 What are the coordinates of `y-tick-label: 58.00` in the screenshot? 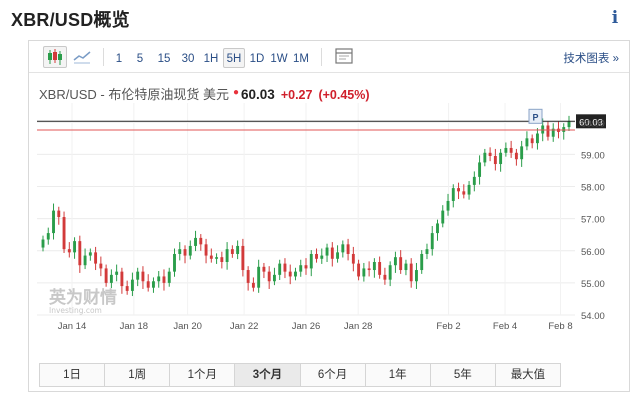 It's located at (593, 188).